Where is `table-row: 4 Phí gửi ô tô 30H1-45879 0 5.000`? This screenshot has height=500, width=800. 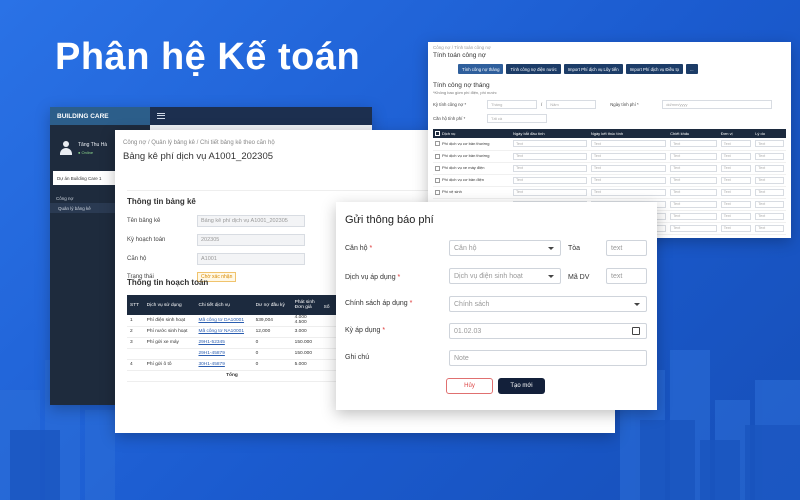
table-row: 4 Phí gửi ô tô 30H1-45879 0 5.000 is located at coordinates (232, 365).